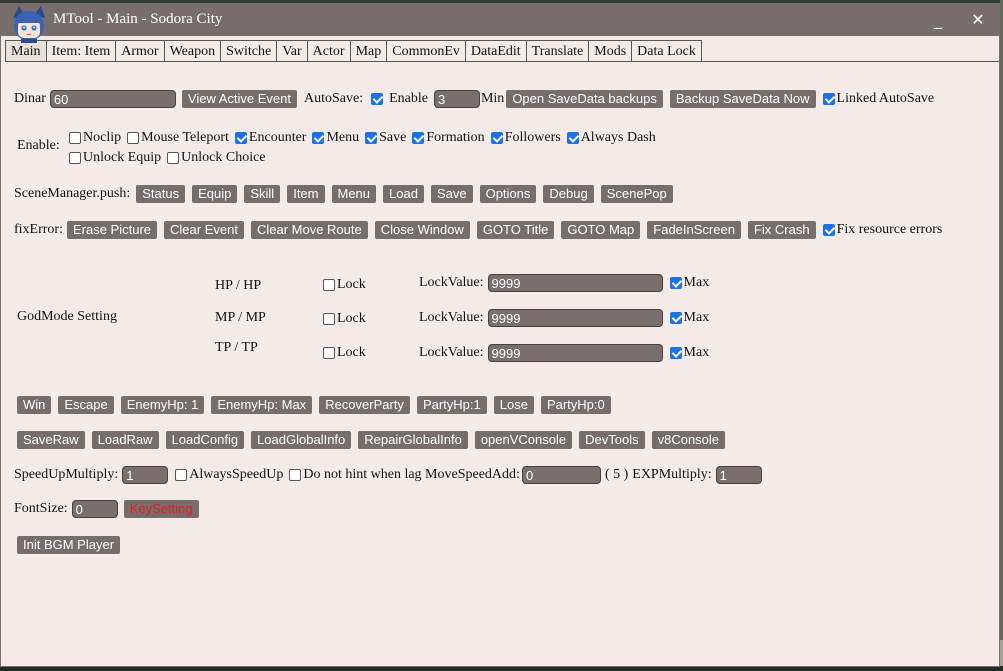 This screenshot has width=1003, height=671. Describe the element at coordinates (675, 283) in the screenshot. I see `hp-max-checkbox` at that location.